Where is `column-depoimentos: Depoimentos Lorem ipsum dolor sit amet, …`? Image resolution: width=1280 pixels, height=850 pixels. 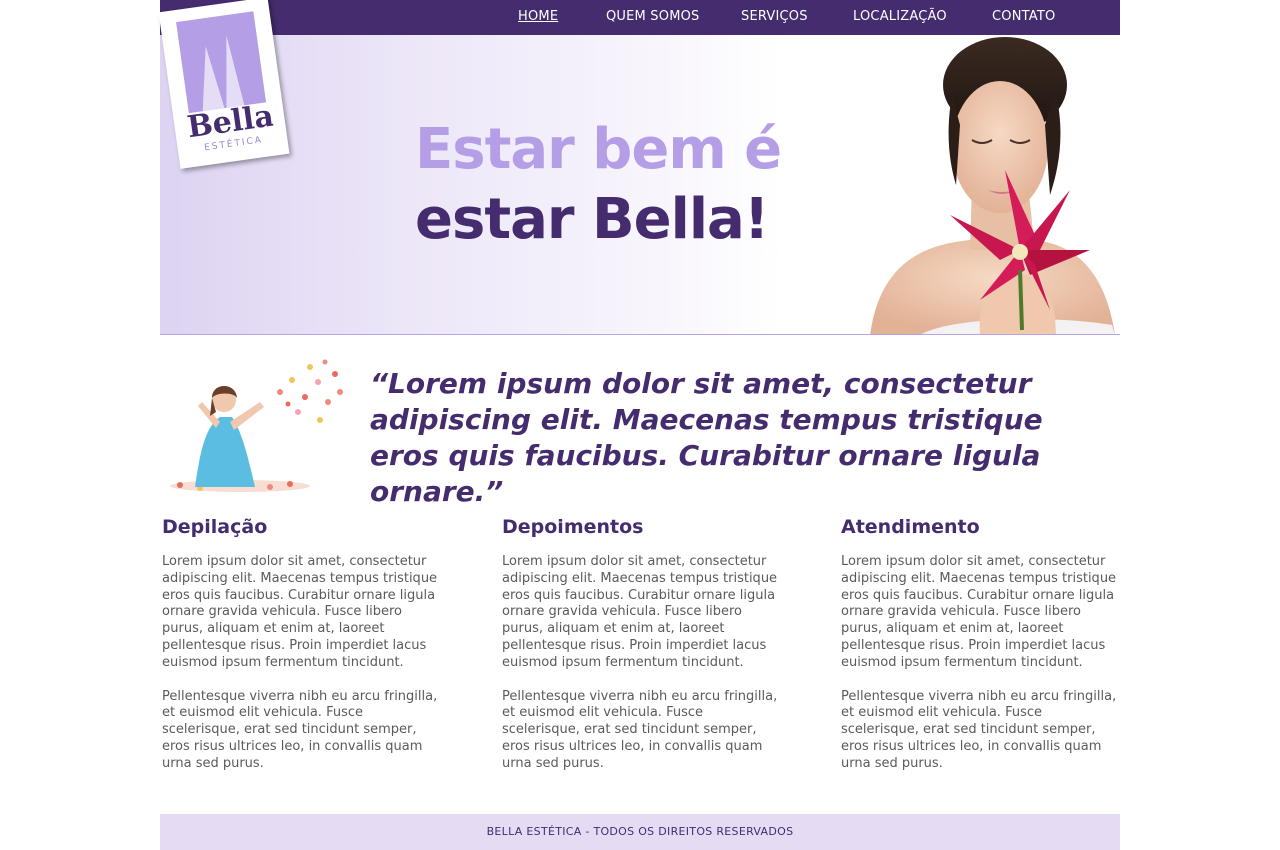 column-depoimentos: Depoimentos Lorem ipsum dolor sit amet, … is located at coordinates (642, 652).